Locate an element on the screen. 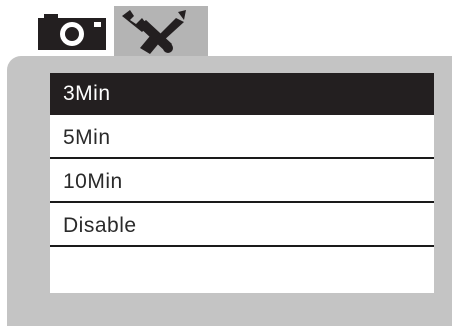  option-disable: Disable is located at coordinates (242, 226).